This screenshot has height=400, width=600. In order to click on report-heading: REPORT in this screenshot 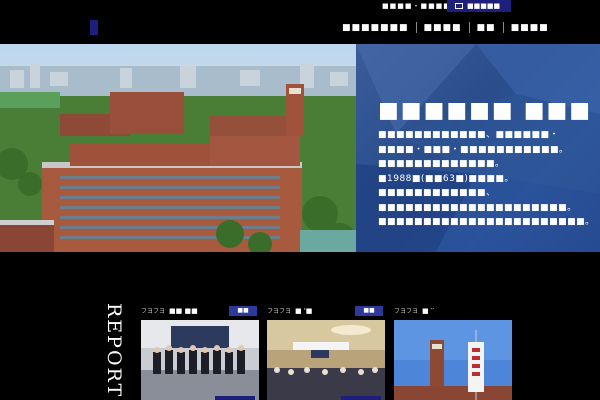, I will do `click(115, 351)`.